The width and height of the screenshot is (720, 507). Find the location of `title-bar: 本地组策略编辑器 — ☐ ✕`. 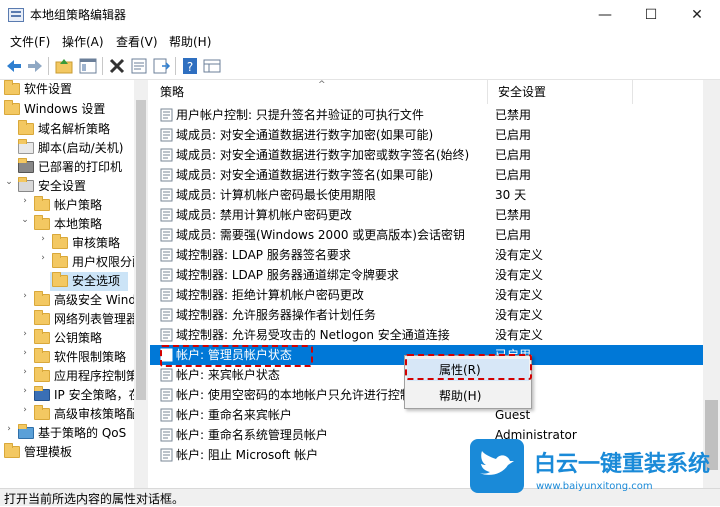

title-bar: 本地组策略编辑器 — ☐ ✕ is located at coordinates (360, 15).